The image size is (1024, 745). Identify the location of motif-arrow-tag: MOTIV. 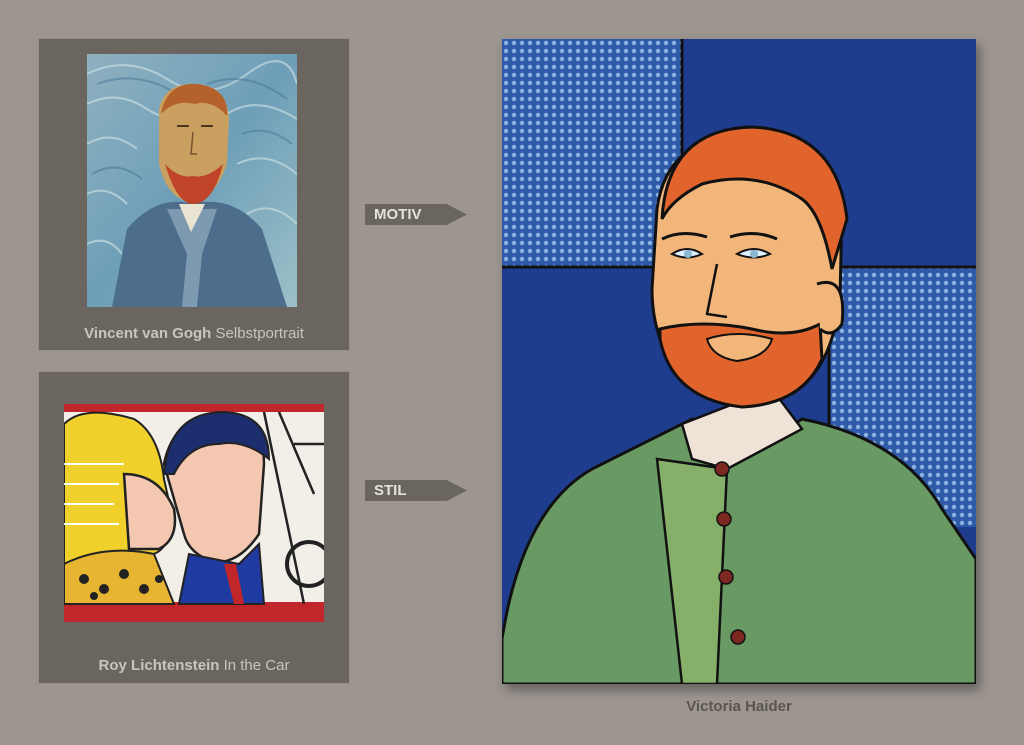
(416, 214).